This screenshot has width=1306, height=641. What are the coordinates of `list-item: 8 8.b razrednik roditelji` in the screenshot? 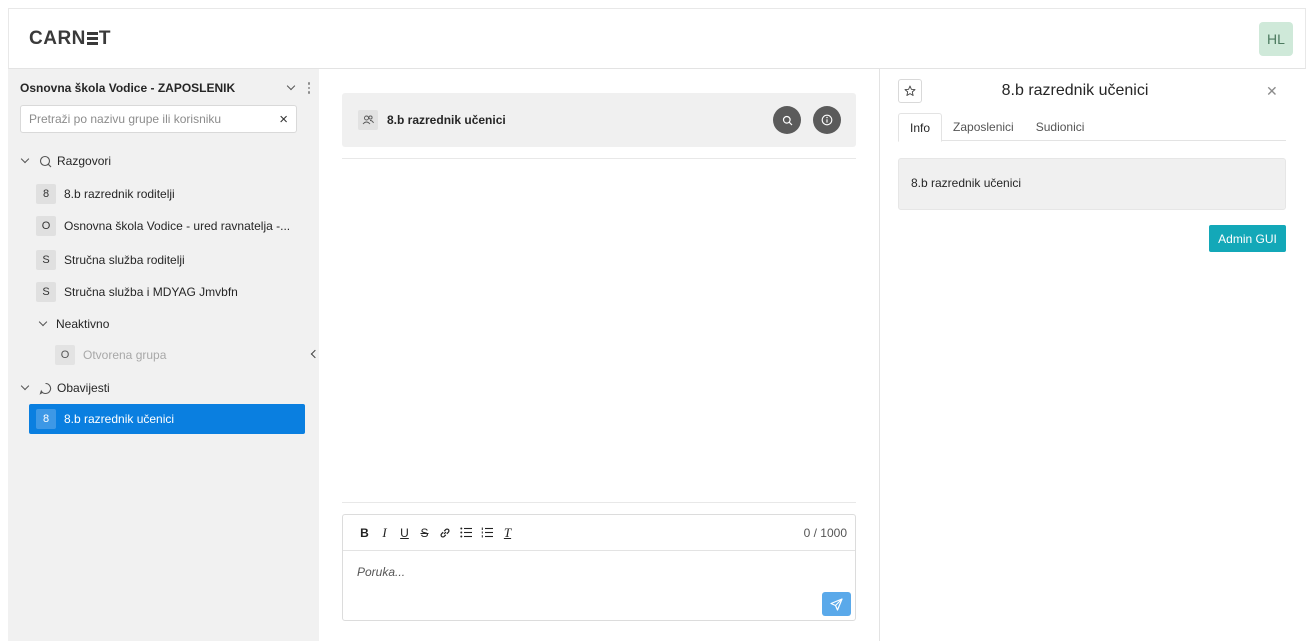 It's located at (167, 194).